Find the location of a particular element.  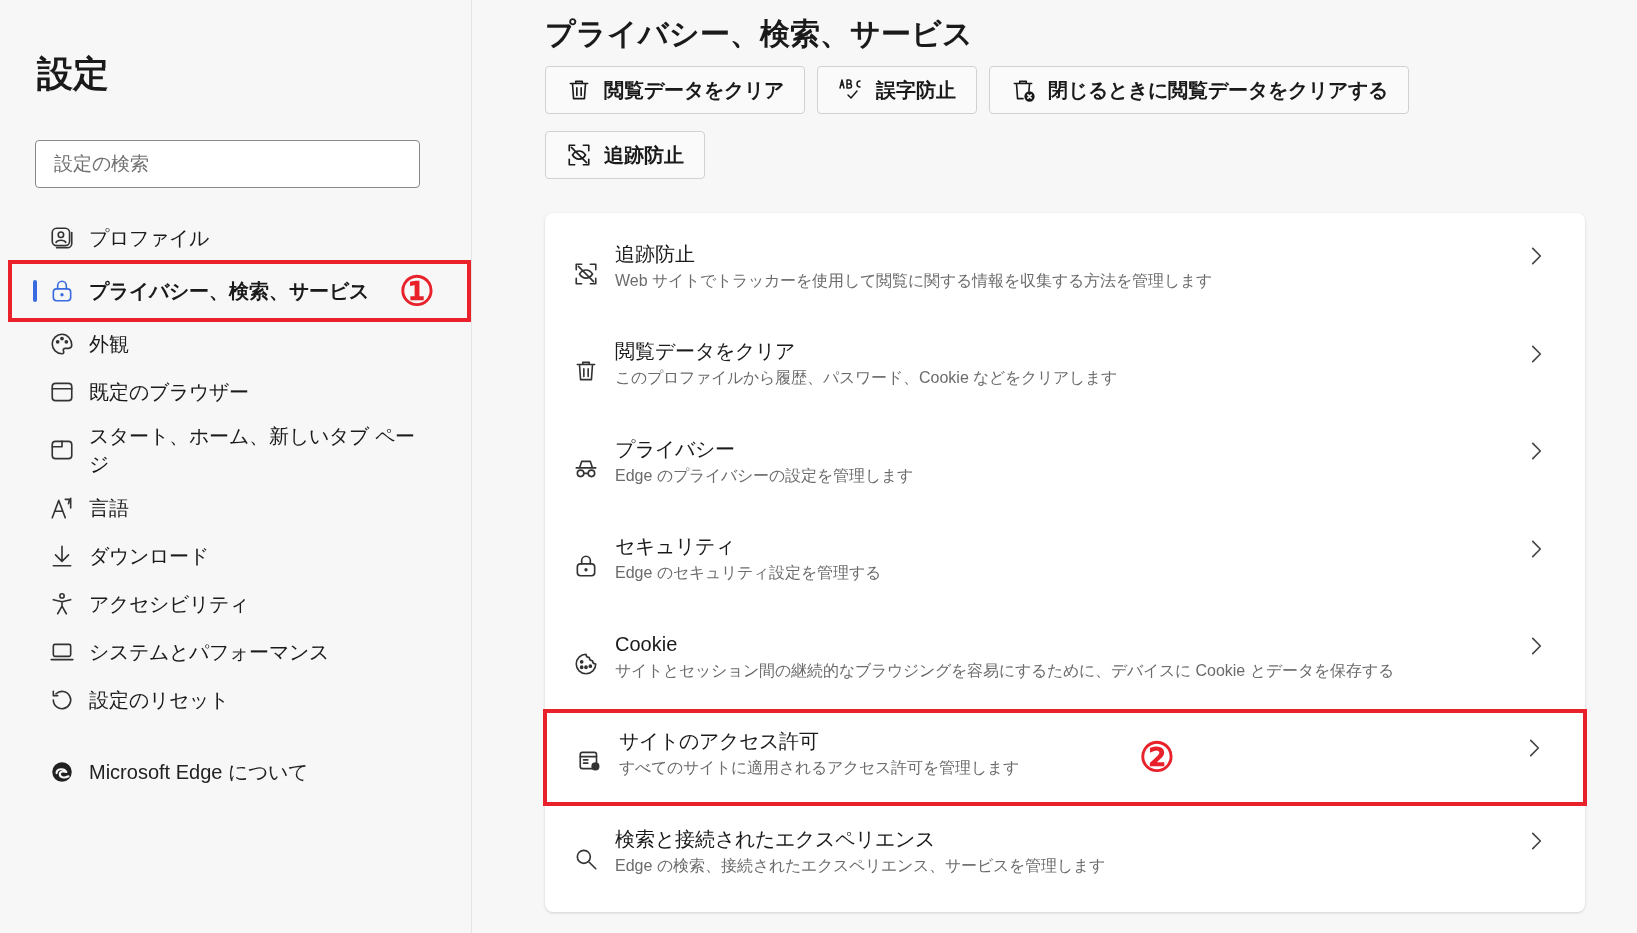

nav-item: 既定のブラウザー is located at coordinates (227, 392).